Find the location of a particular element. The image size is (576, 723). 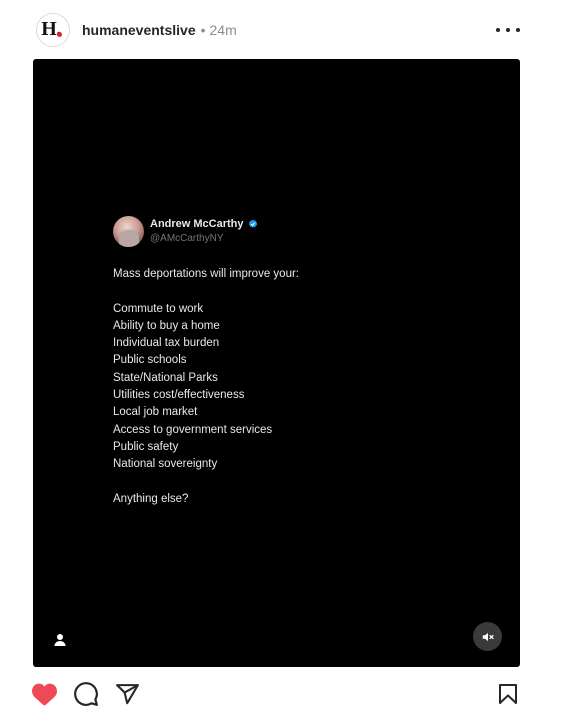

tweet-author-handle: @AMcCarthyNY is located at coordinates (187, 238).